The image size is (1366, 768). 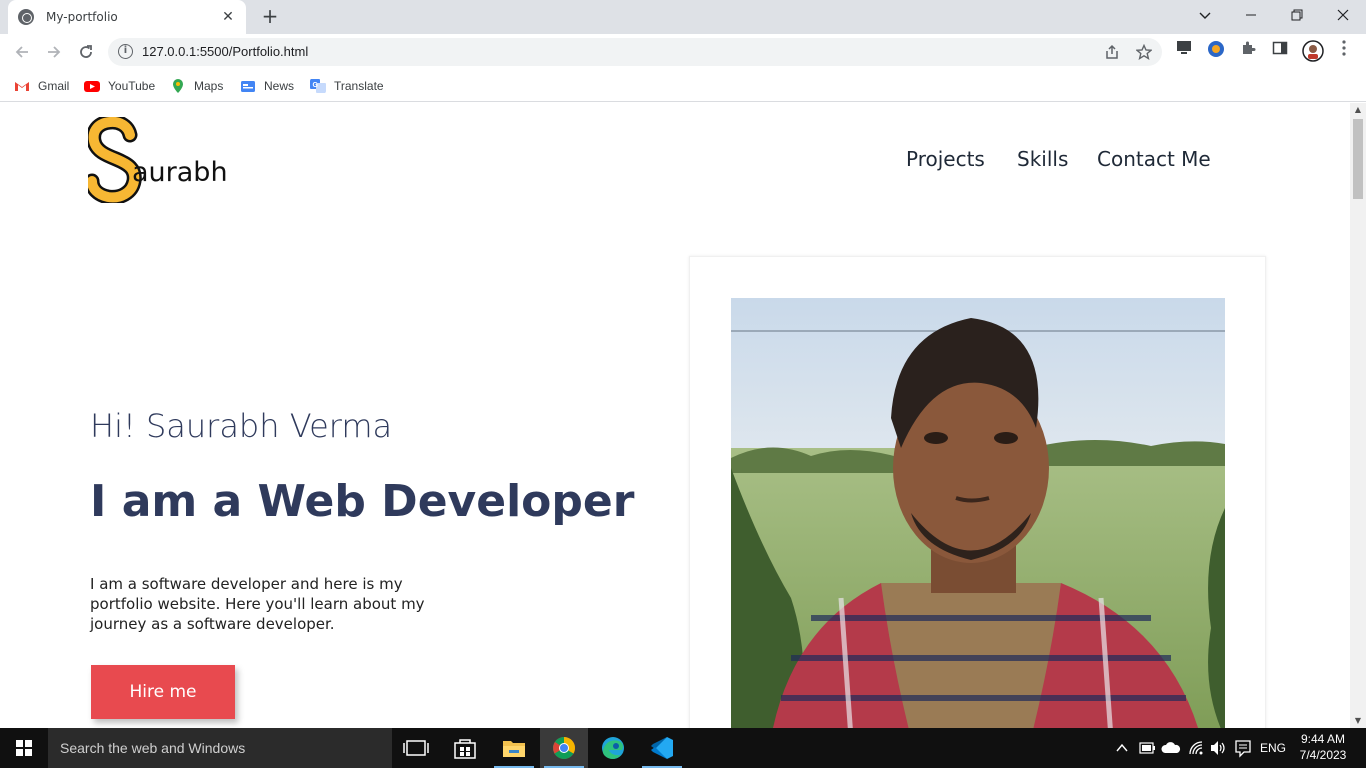 What do you see at coordinates (362, 501) in the screenshot?
I see `role-heading: I am a Web Developer` at bounding box center [362, 501].